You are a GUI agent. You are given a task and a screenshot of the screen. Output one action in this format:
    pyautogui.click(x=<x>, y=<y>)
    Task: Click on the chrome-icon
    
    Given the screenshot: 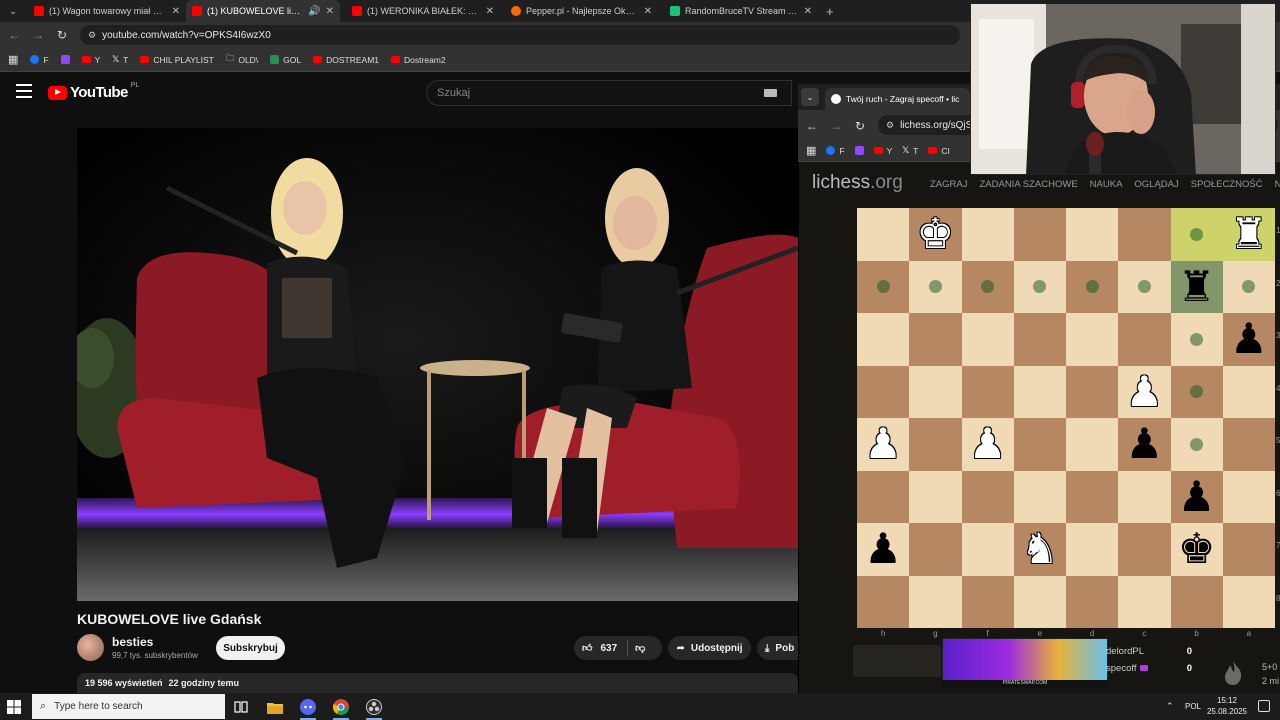 What is the action you would take?
    pyautogui.click(x=341, y=708)
    